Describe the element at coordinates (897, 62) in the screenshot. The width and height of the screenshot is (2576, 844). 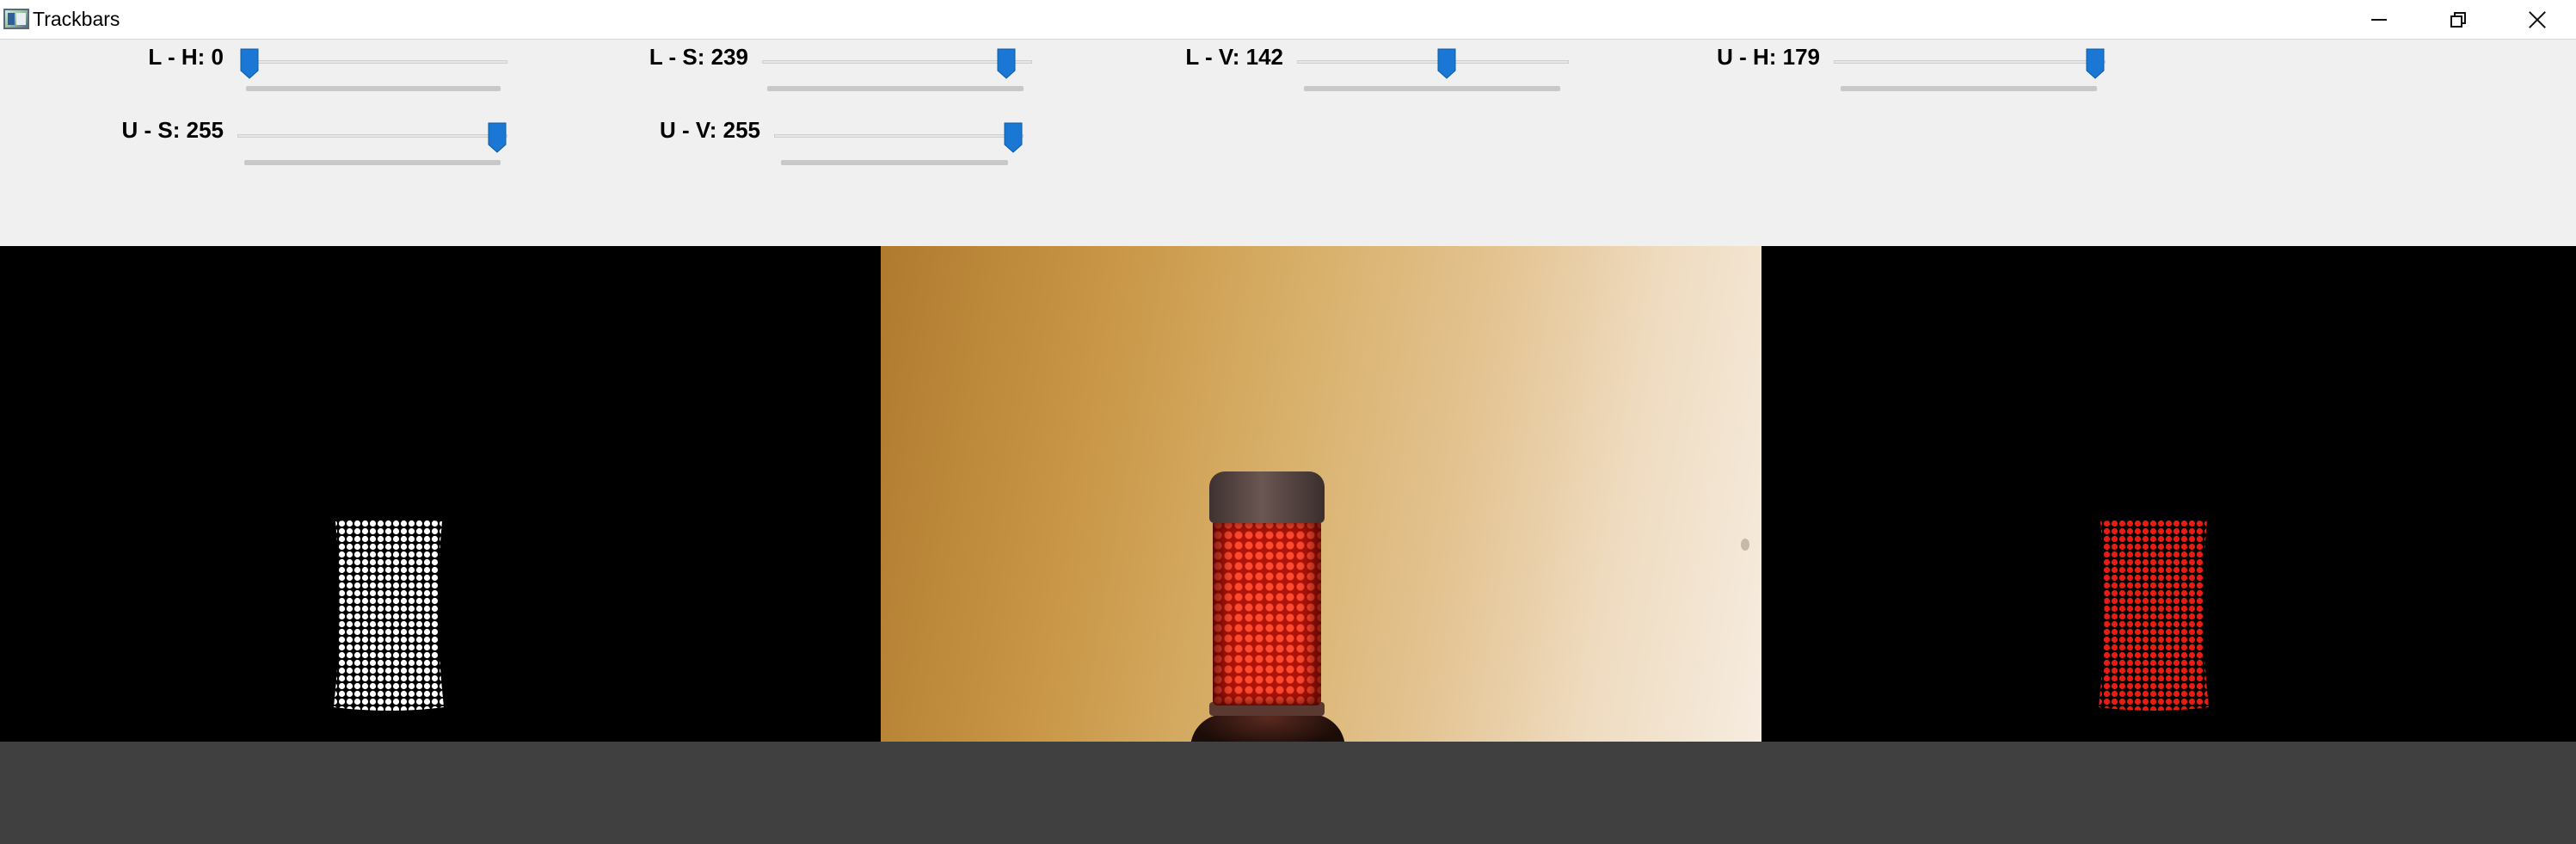
I see `trackbar-track-ls` at that location.